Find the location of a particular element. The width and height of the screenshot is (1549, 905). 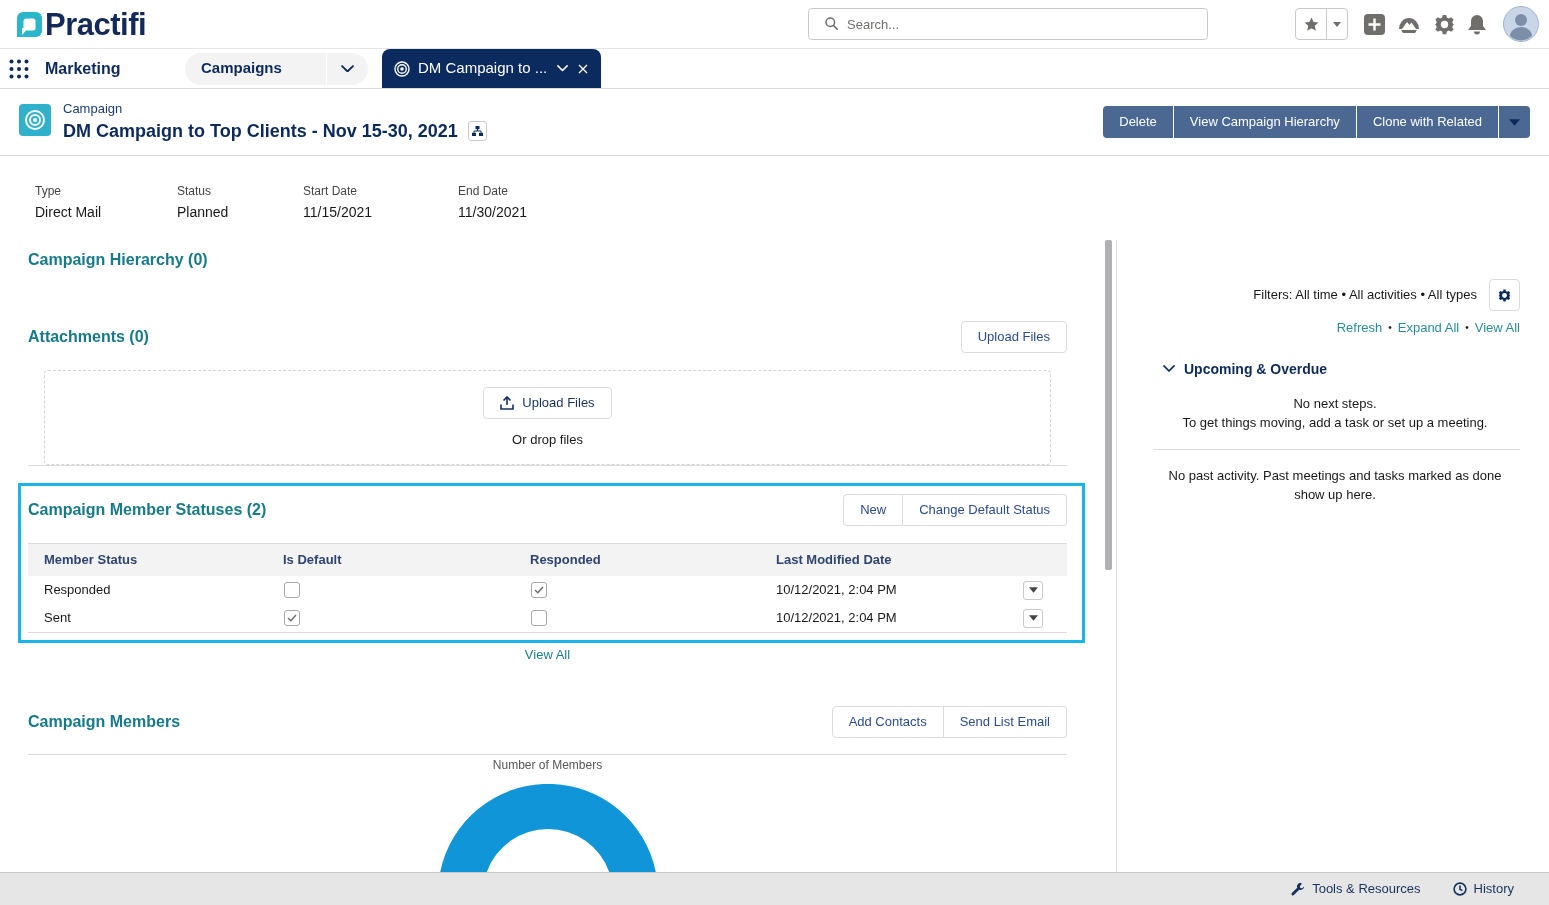

field-label: End Date is located at coordinates (483, 191).